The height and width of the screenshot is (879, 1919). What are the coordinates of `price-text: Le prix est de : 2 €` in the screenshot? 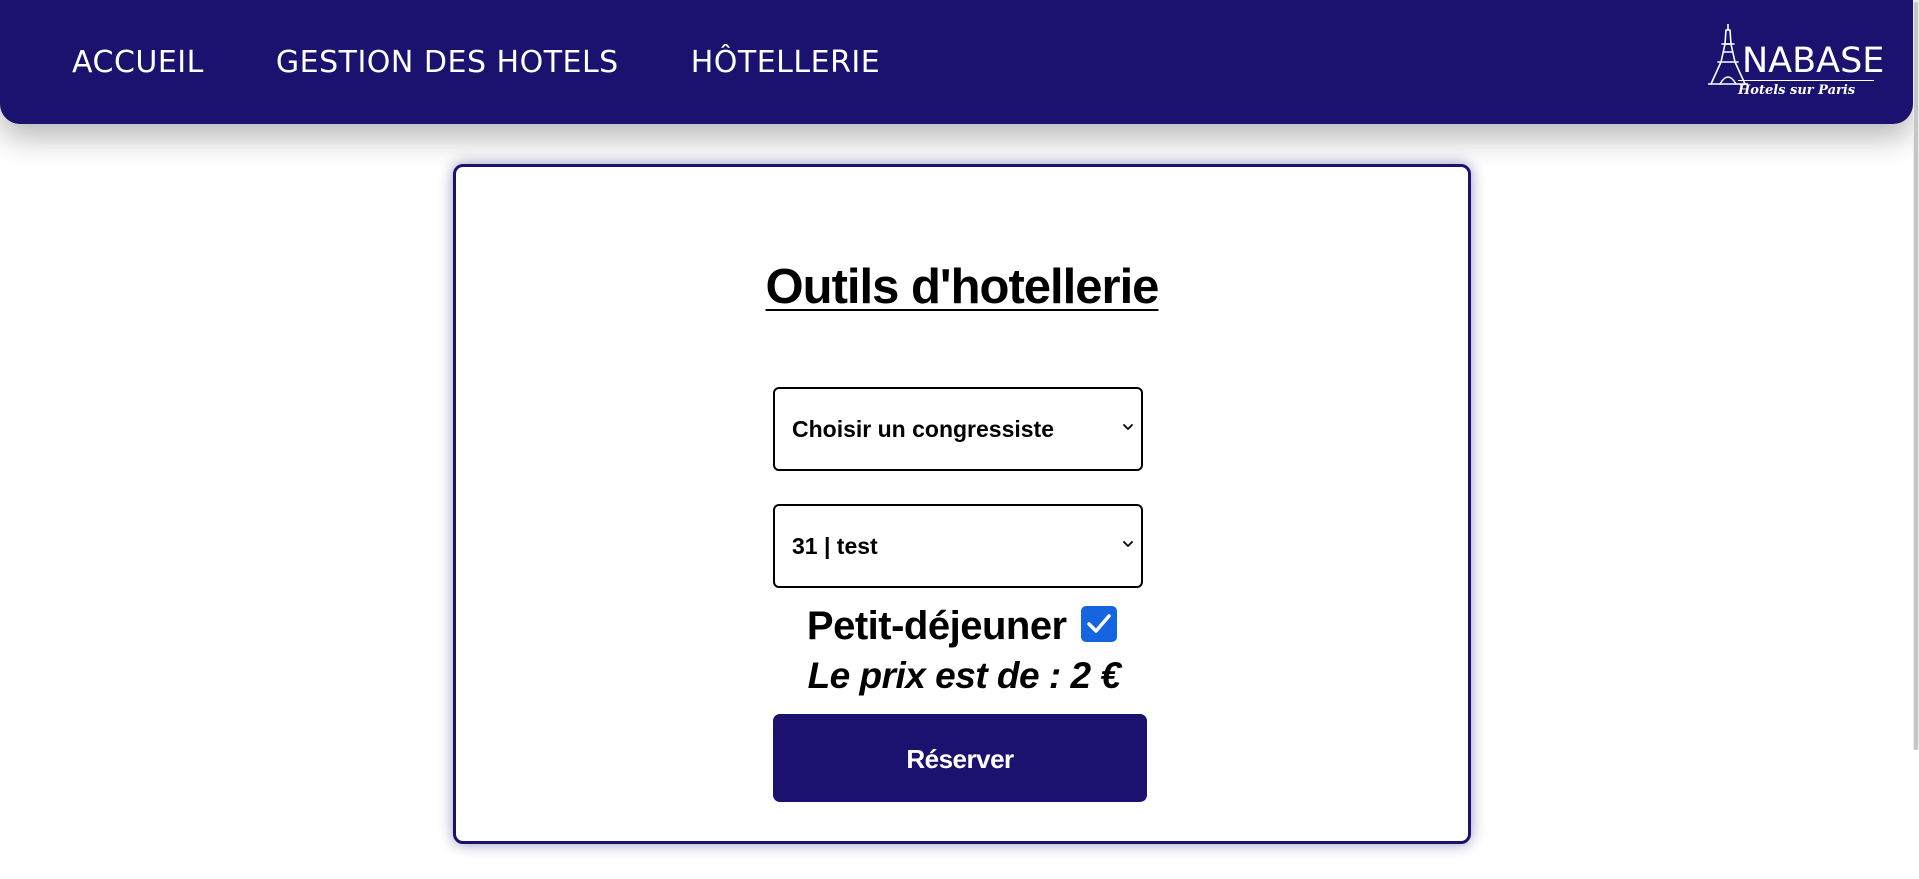 It's located at (964, 675).